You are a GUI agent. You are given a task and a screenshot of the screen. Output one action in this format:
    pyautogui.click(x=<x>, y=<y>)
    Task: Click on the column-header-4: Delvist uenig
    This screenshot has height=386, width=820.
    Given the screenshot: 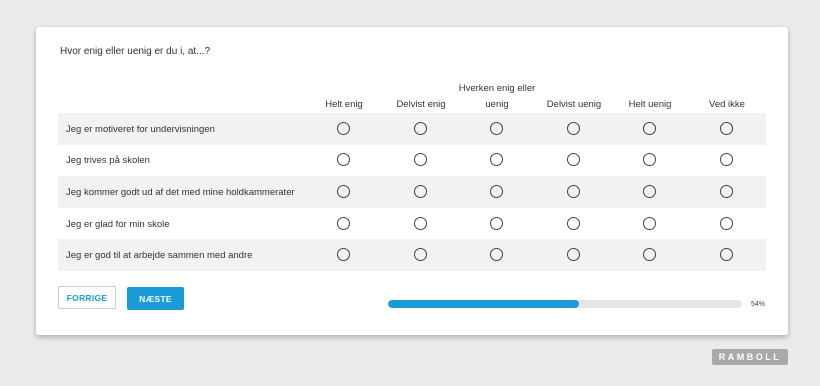 What is the action you would take?
    pyautogui.click(x=574, y=104)
    